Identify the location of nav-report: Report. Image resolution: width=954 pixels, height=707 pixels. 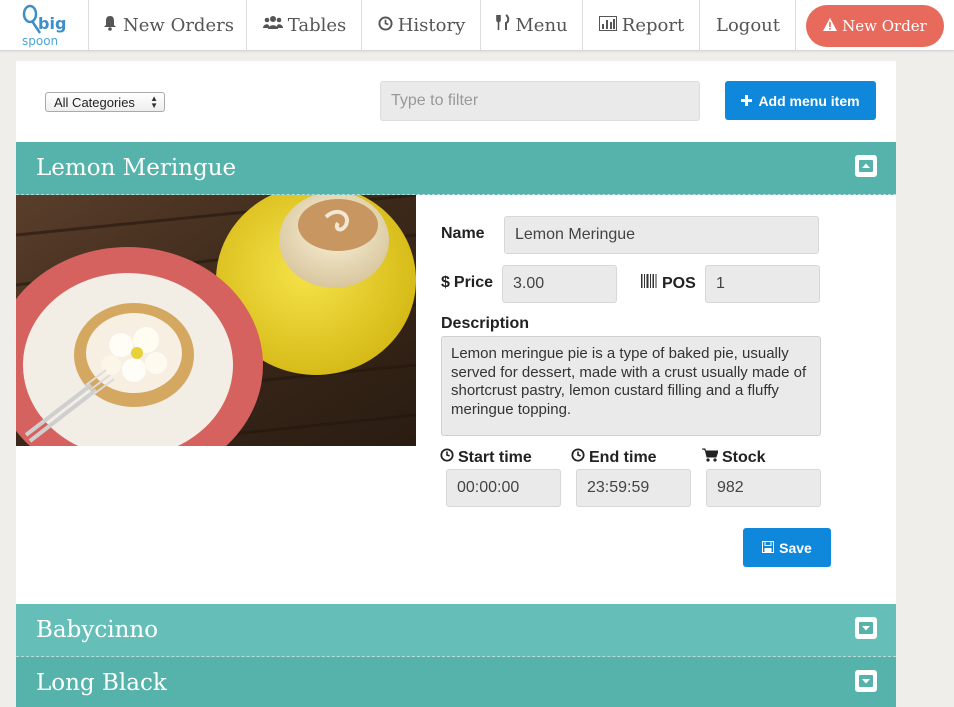
(642, 25).